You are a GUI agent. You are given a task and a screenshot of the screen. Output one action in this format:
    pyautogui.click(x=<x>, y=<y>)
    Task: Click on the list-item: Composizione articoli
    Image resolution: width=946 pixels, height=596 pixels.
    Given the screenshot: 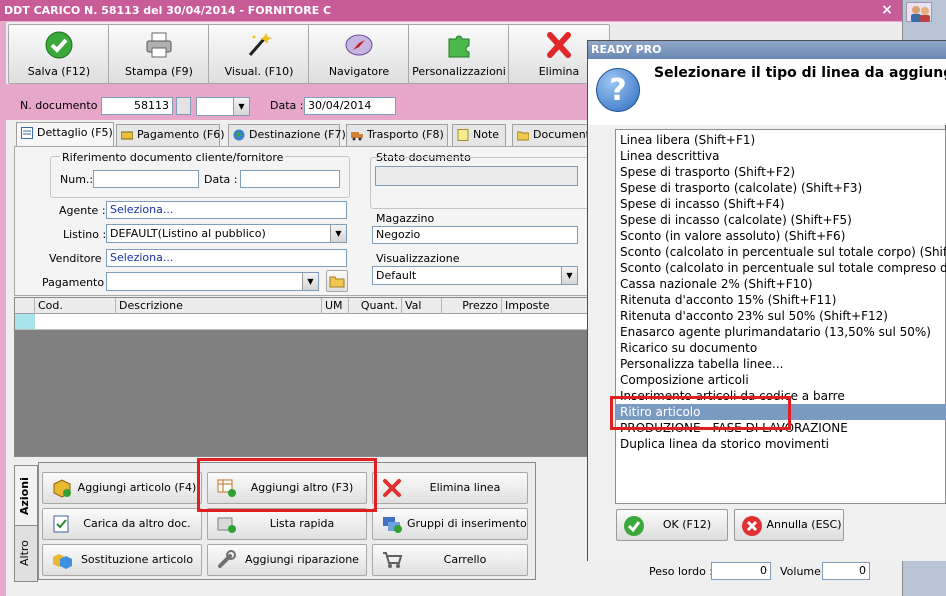 What is the action you would take?
    pyautogui.click(x=684, y=380)
    